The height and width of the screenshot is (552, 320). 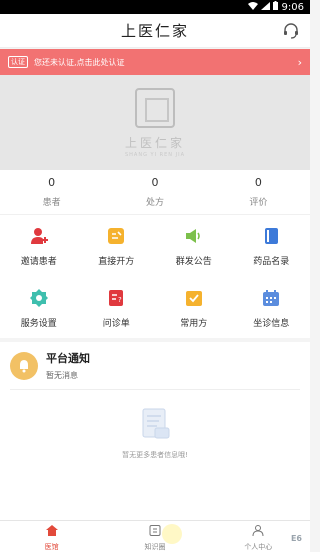 I want to click on empty-message: 暂无更多患者信息哦!, so click(x=155, y=455).